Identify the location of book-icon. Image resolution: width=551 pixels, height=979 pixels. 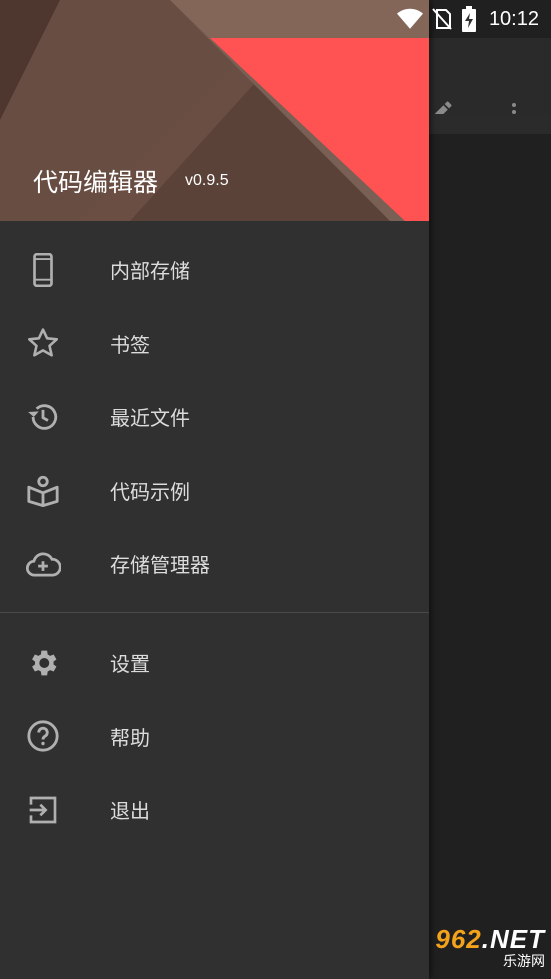
(43, 490).